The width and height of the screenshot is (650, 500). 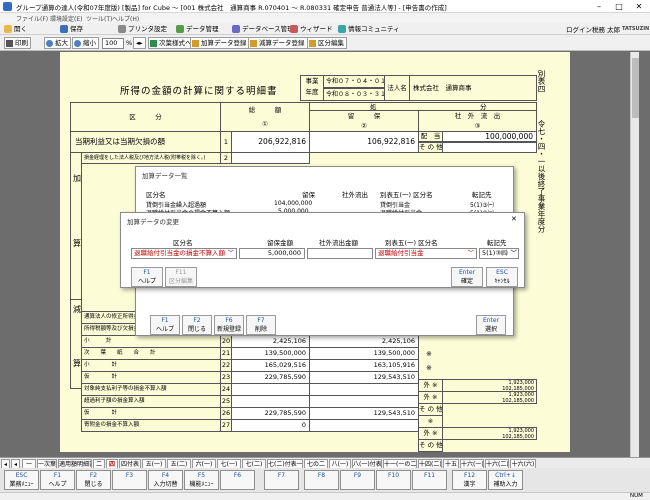 What do you see at coordinates (429, 354) in the screenshot?
I see `kome-mark-2: ※` at bounding box center [429, 354].